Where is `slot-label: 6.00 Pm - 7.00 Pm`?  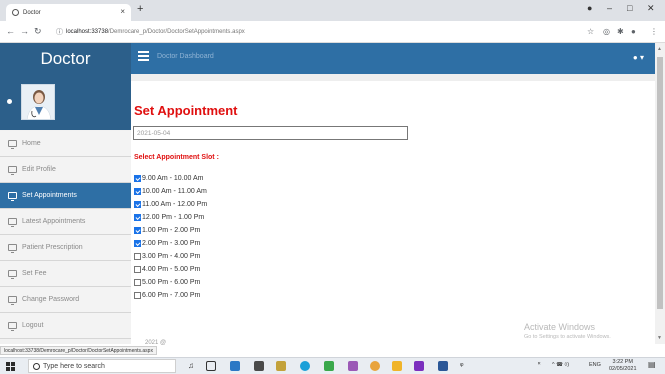 slot-label: 6.00 Pm - 7.00 Pm is located at coordinates (171, 295).